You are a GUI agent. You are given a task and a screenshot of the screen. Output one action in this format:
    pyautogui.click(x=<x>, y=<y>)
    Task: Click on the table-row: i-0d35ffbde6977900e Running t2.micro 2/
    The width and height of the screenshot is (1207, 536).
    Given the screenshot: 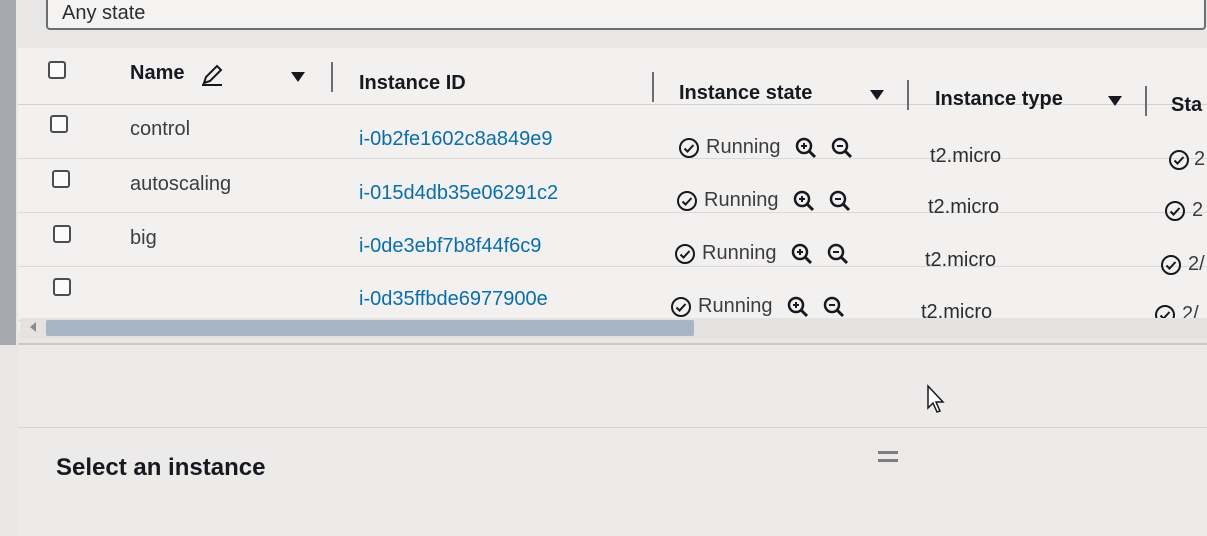 What is the action you would take?
    pyautogui.click(x=612, y=295)
    